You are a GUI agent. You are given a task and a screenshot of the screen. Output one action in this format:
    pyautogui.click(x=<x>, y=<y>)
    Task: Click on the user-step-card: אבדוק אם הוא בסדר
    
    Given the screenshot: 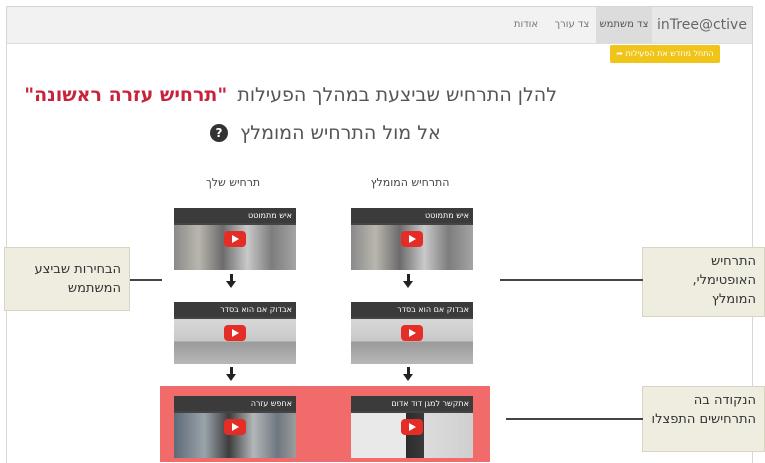 What is the action you would take?
    pyautogui.click(x=235, y=333)
    